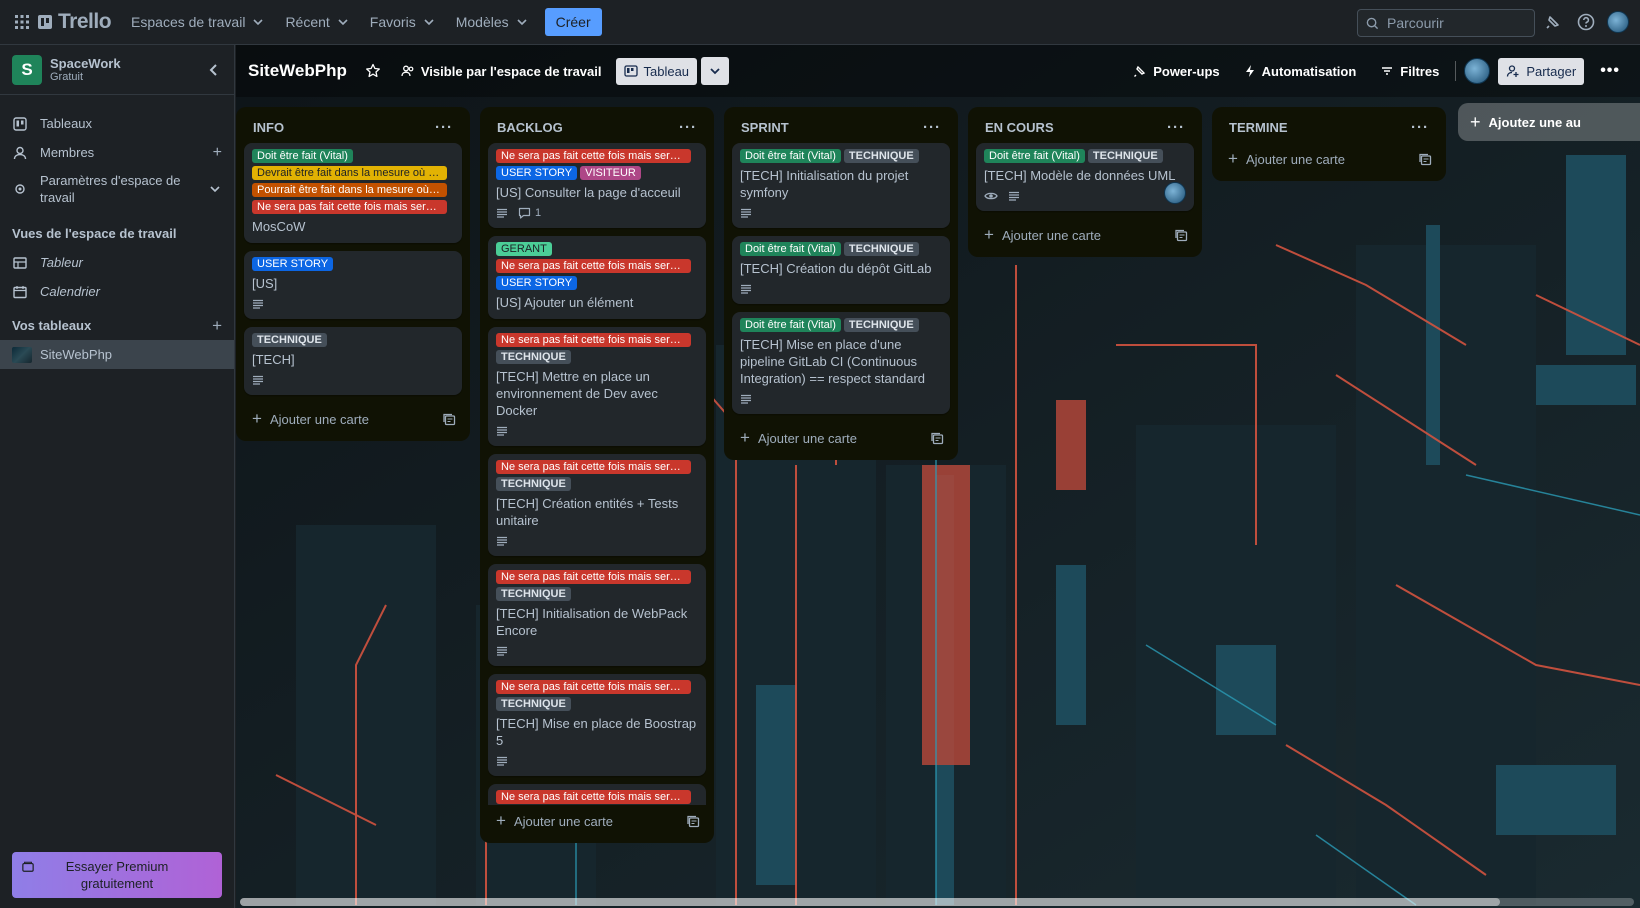 This screenshot has height=908, width=1640. I want to click on list-header: EN COURS ···, so click(1085, 125).